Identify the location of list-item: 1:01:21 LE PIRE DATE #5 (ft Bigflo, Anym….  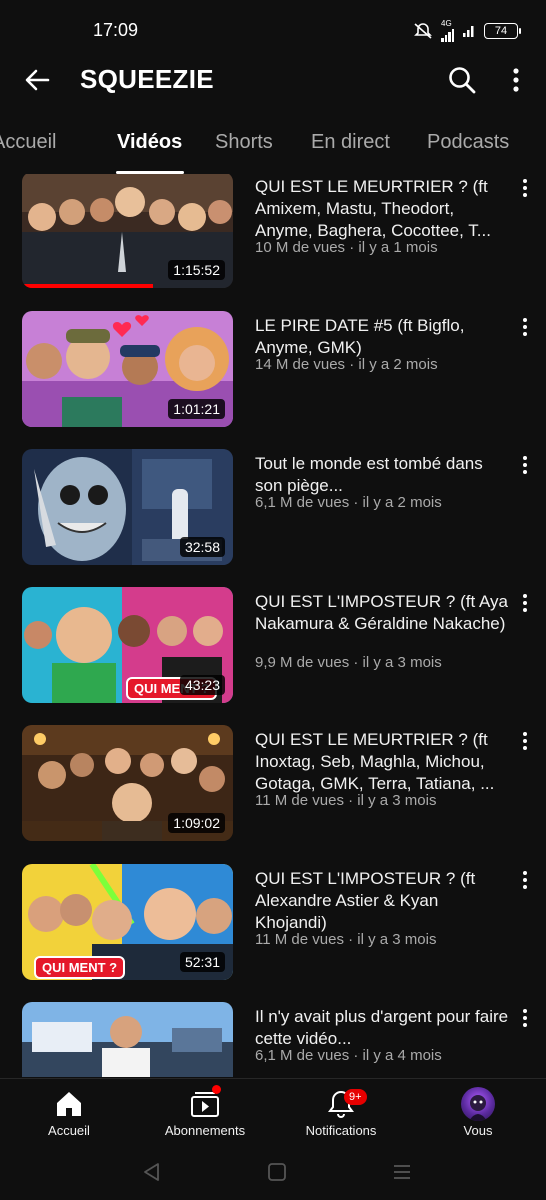
(273, 371).